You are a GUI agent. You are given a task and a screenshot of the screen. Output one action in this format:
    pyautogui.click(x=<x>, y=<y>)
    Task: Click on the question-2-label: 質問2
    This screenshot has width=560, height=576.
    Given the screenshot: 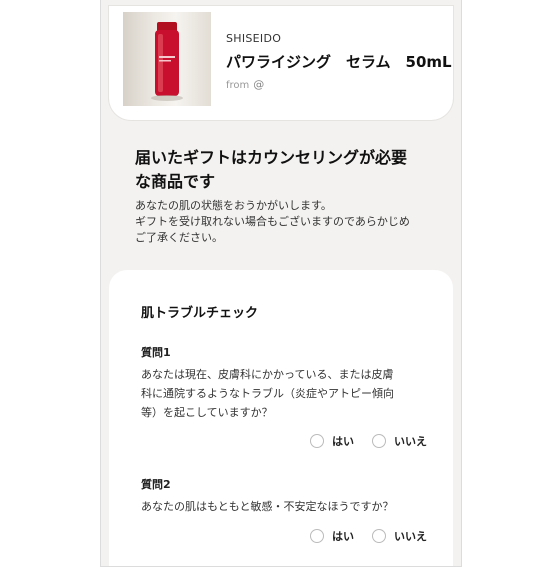 What is the action you would take?
    pyautogui.click(x=156, y=484)
    